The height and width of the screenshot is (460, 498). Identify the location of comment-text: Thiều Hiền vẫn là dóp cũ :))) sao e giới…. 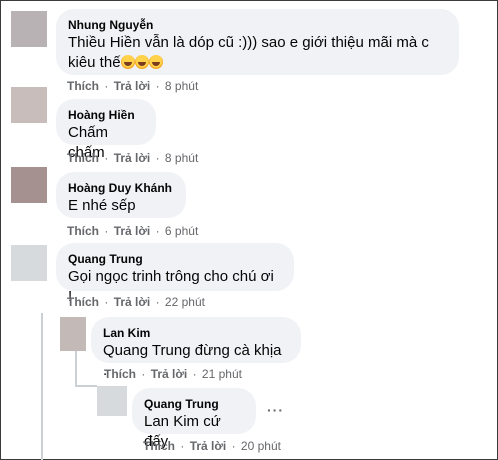
(257, 43).